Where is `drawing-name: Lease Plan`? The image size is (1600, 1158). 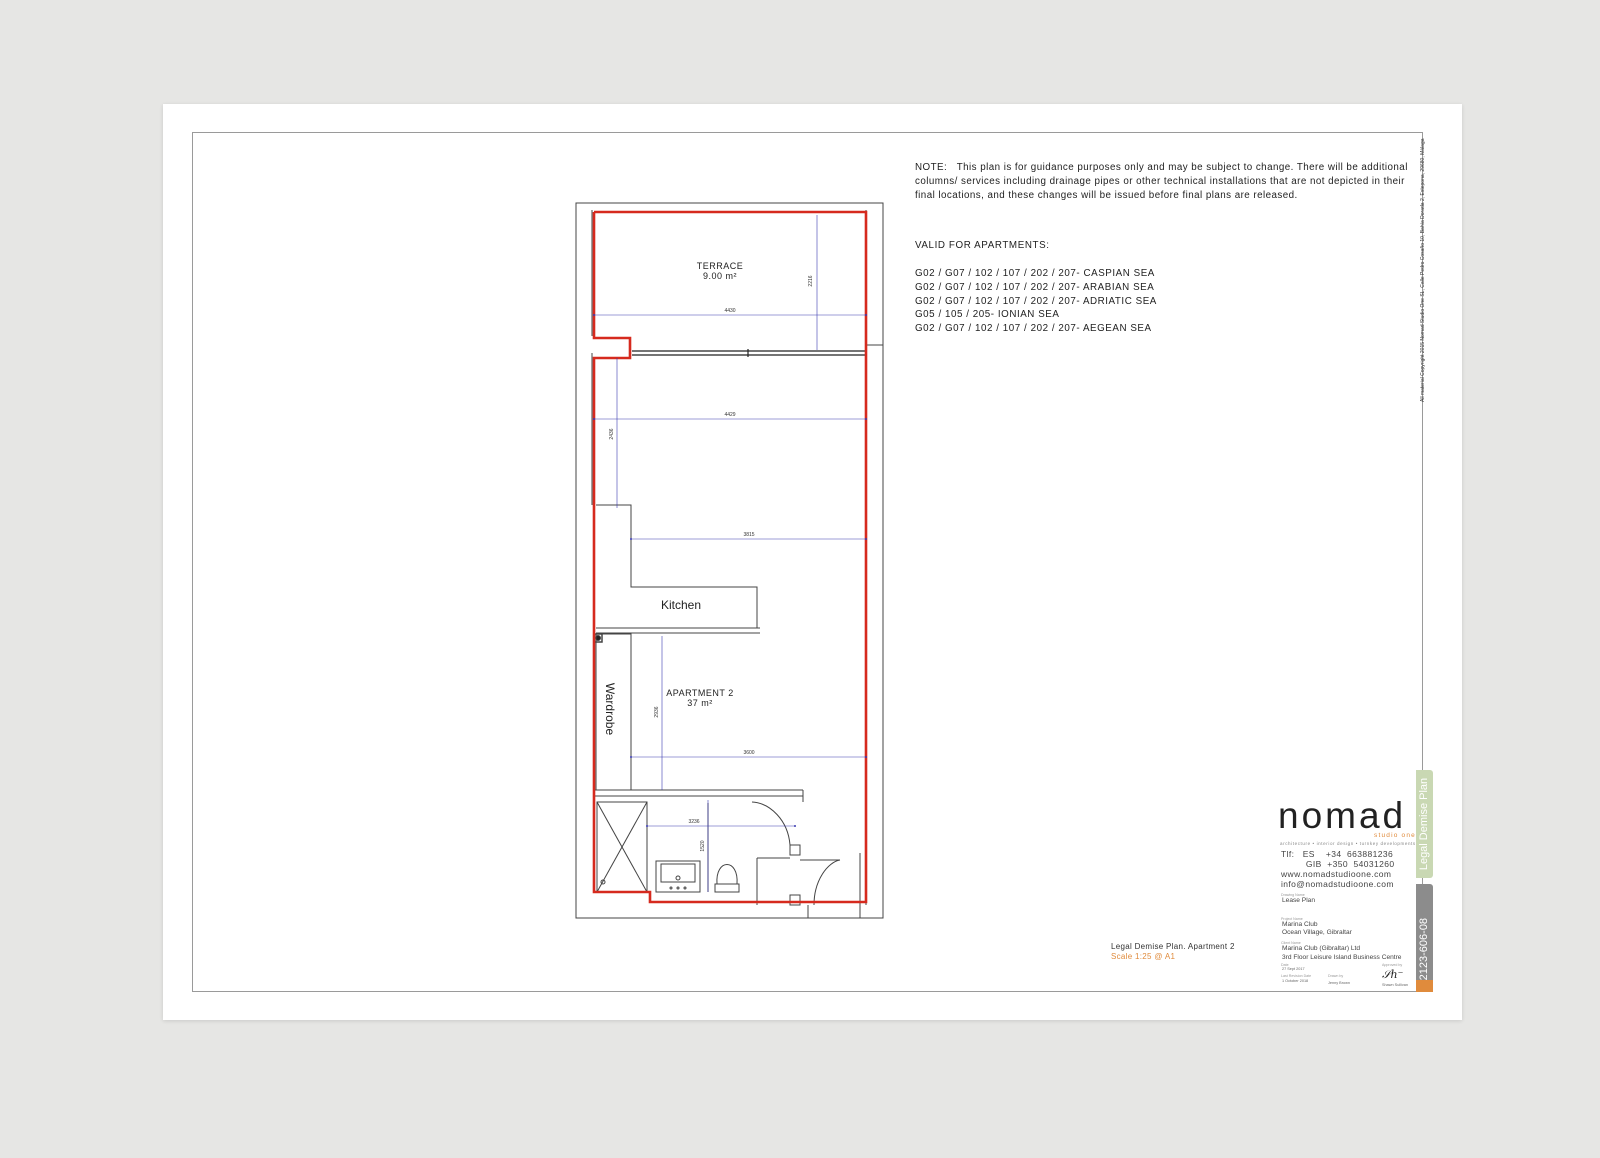 drawing-name: Lease Plan is located at coordinates (1298, 900).